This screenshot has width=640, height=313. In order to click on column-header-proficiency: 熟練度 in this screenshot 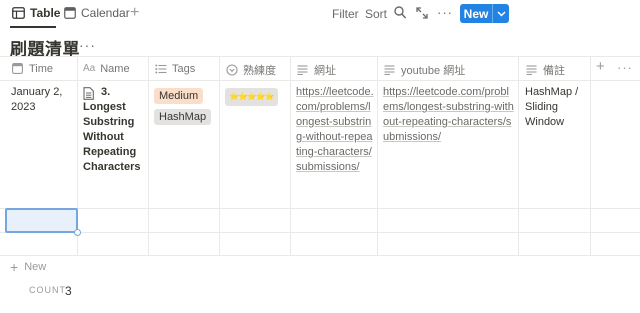, I will do `click(250, 70)`.